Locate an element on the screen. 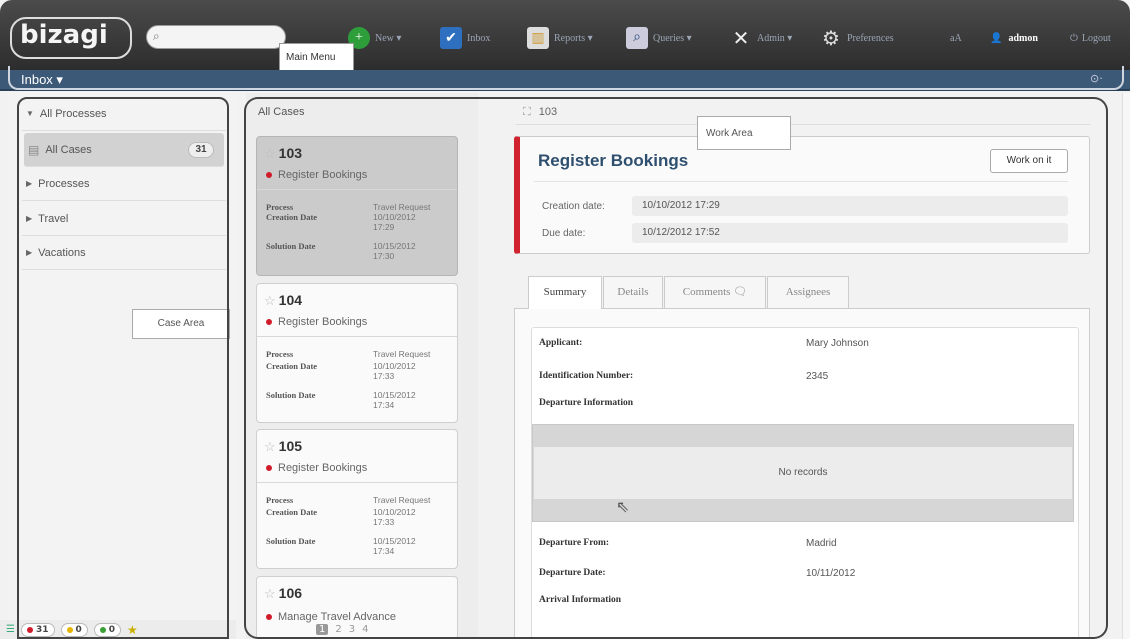 The height and width of the screenshot is (639, 1130). font-size-icon: aA is located at coordinates (956, 38).